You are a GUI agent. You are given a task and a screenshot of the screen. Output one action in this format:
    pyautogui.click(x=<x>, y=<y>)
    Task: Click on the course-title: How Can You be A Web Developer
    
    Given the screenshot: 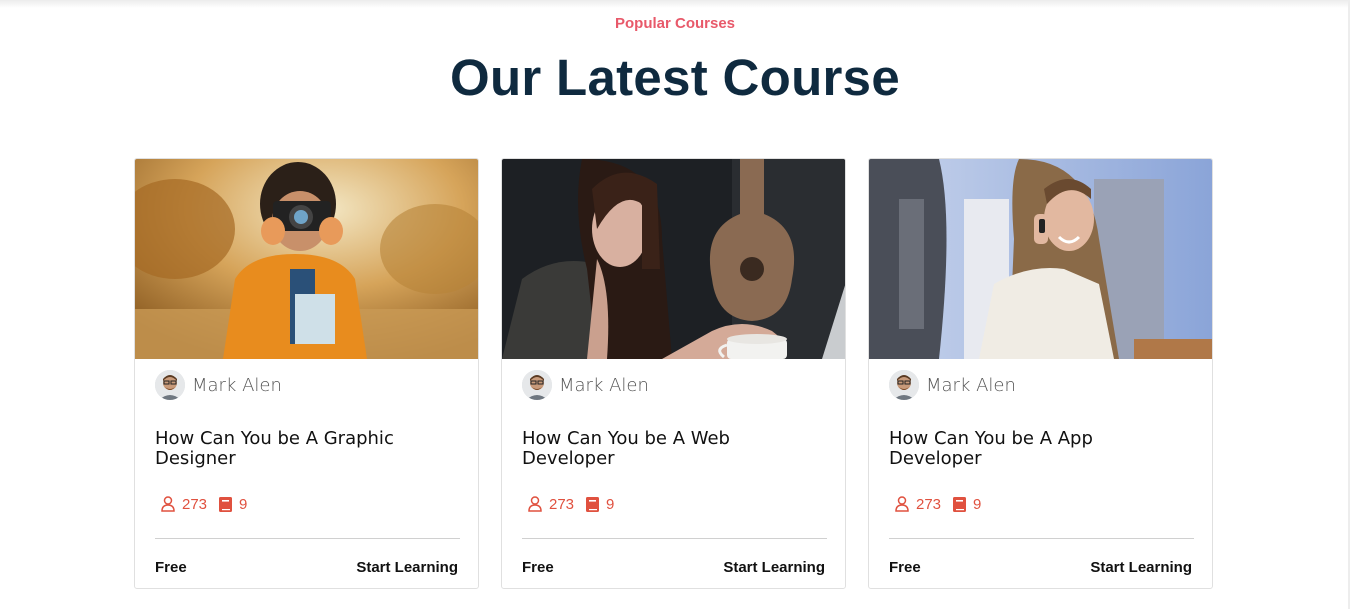 What is the action you would take?
    pyautogui.click(x=672, y=449)
    